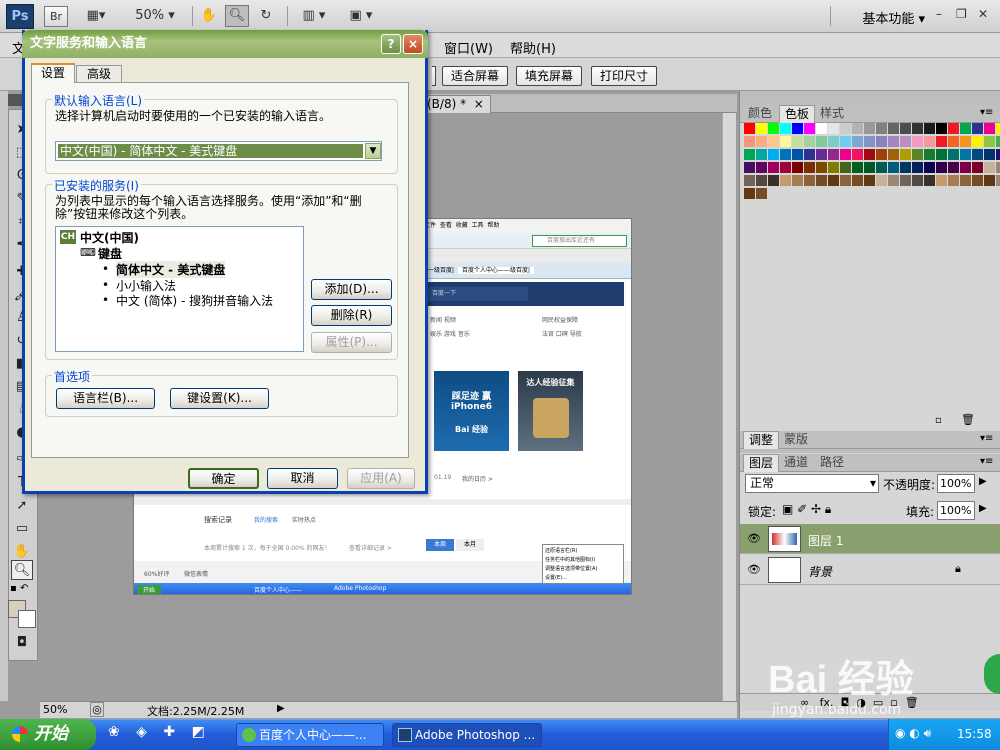 This screenshot has height=750, width=1000. Describe the element at coordinates (870, 570) in the screenshot. I see `layer-row-background: 👁︎ 背景 🔒︎` at that location.